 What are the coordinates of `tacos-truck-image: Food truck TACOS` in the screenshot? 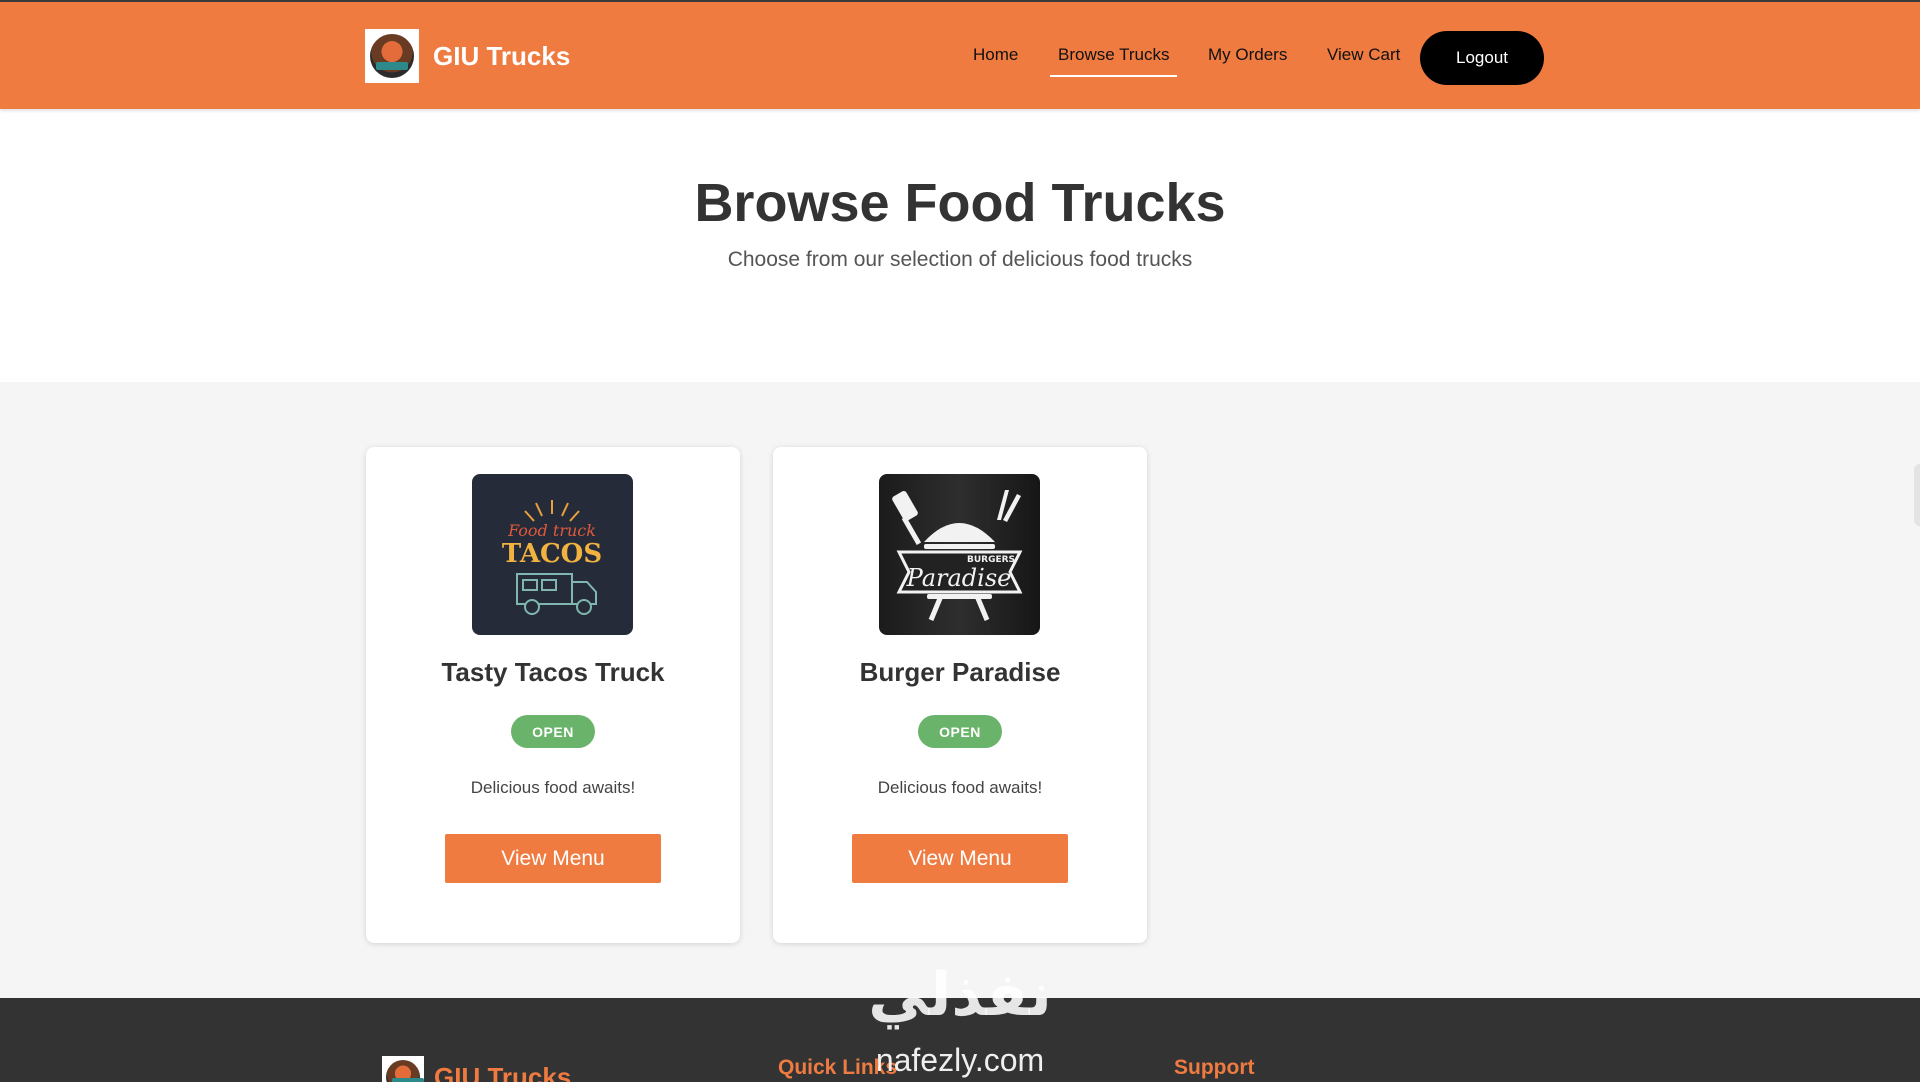 It's located at (552, 554).